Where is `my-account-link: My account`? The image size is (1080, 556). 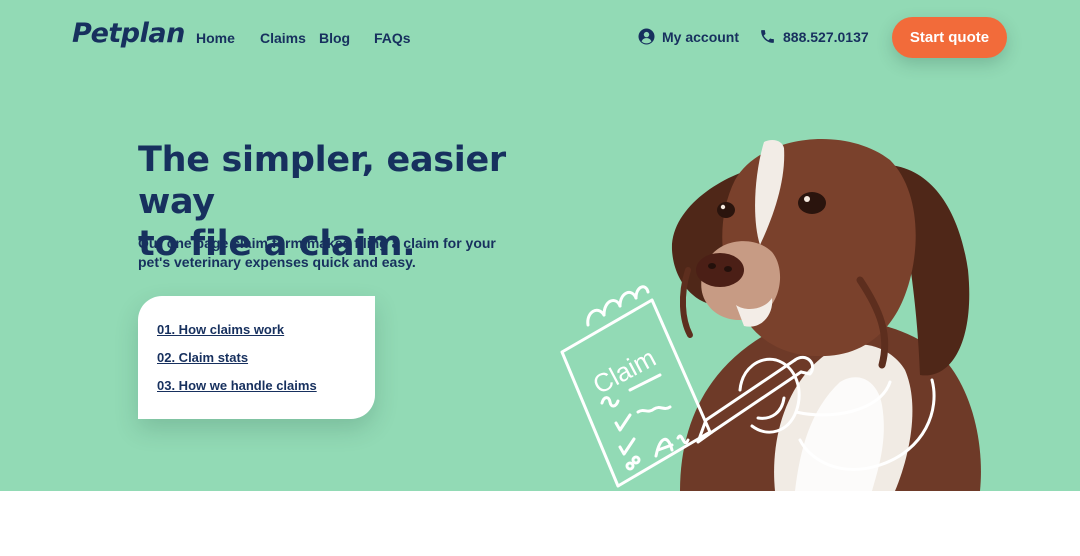 my-account-link: My account is located at coordinates (688, 36).